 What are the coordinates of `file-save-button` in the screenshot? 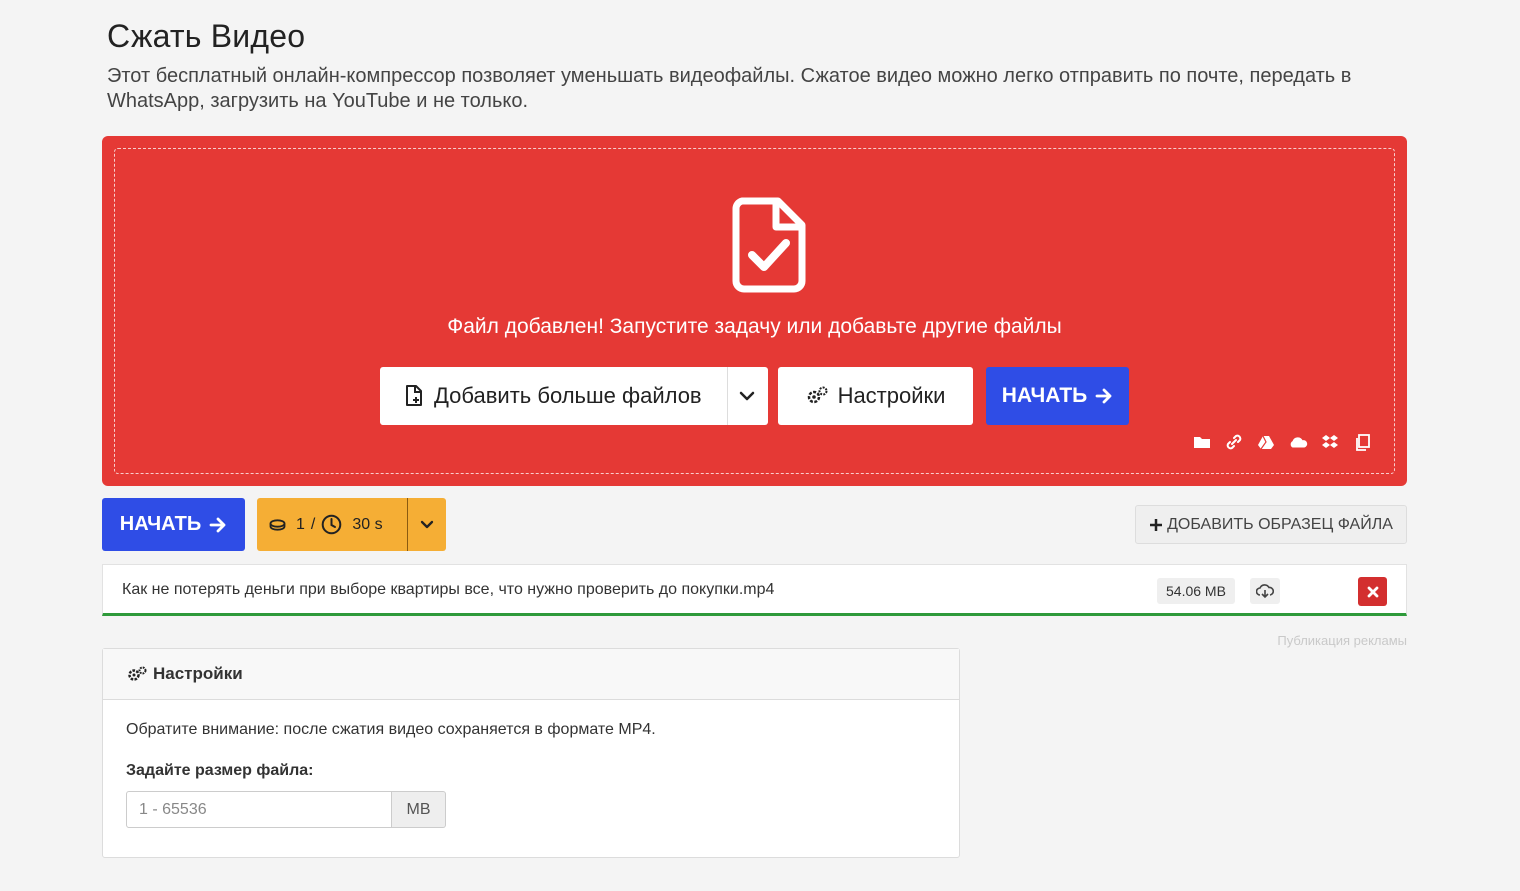 It's located at (1265, 591).